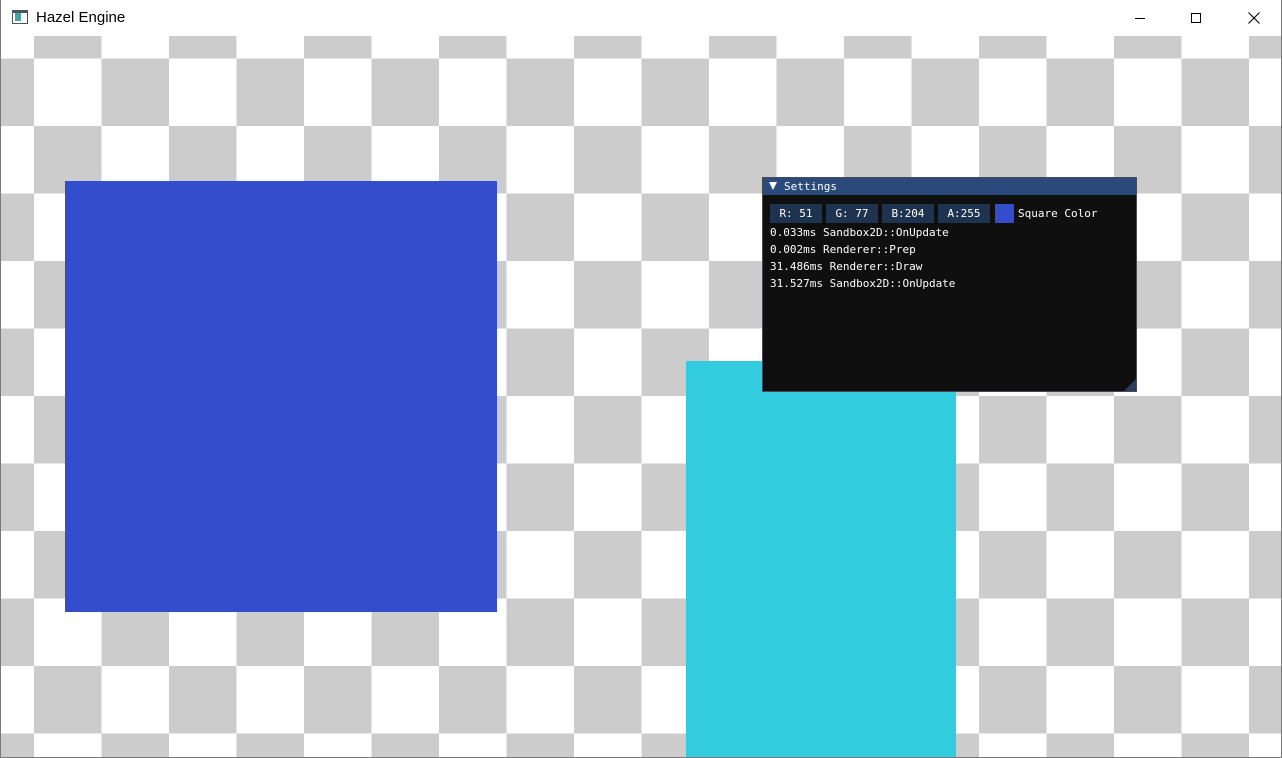 The width and height of the screenshot is (1282, 758). I want to click on title-bar: Hazel Engine, so click(641, 18).